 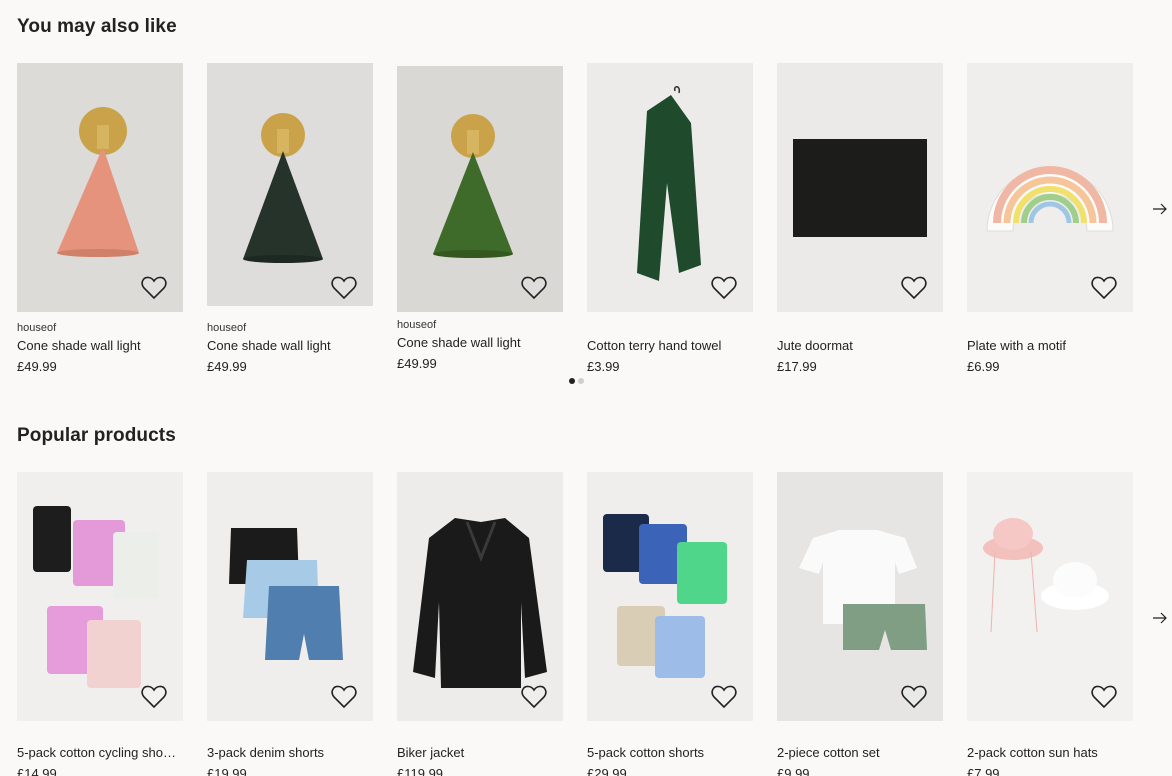 I want to click on product-card: 2-pack cotton sun hats £7.99, so click(x=1050, y=624).